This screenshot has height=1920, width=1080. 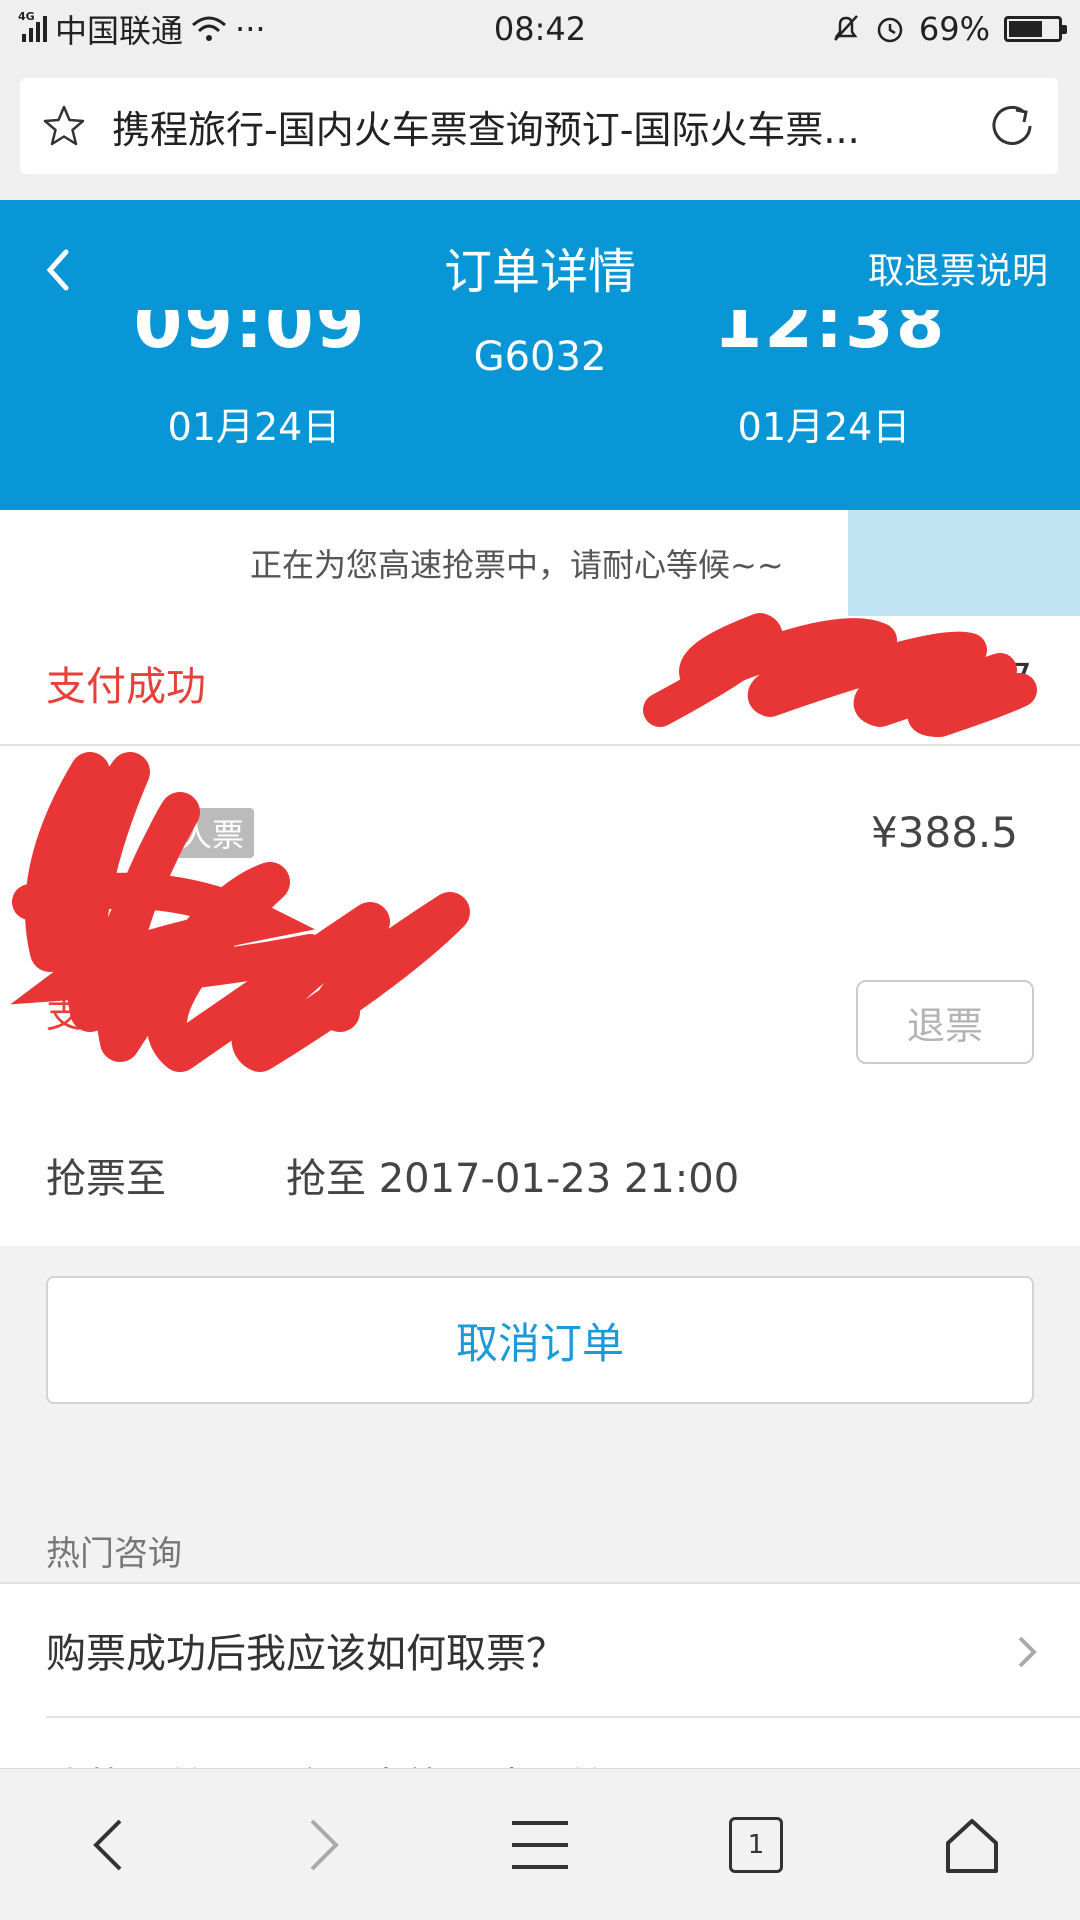 I want to click on departure-date: 01月24日, so click(x=254, y=427).